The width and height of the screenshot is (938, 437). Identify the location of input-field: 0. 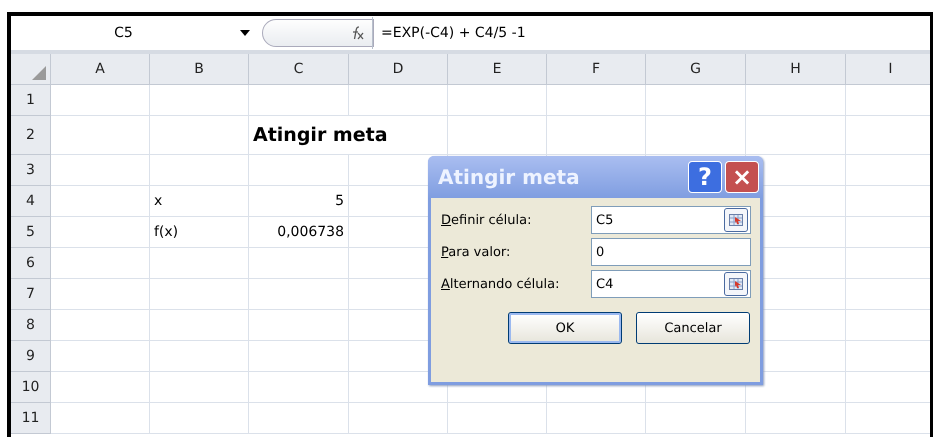
(671, 252).